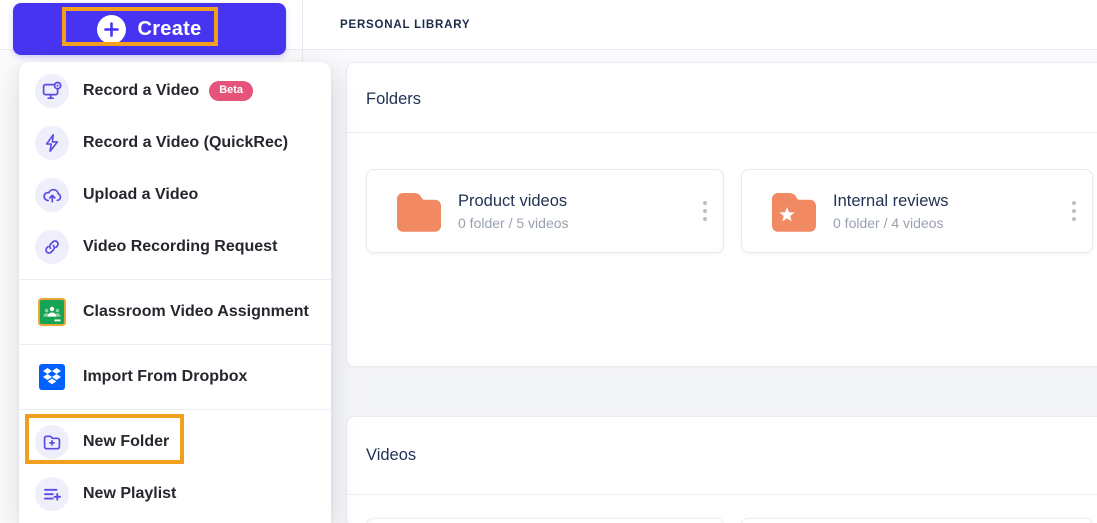 Image resolution: width=1097 pixels, height=523 pixels. I want to click on folders-section-divider, so click(722, 132).